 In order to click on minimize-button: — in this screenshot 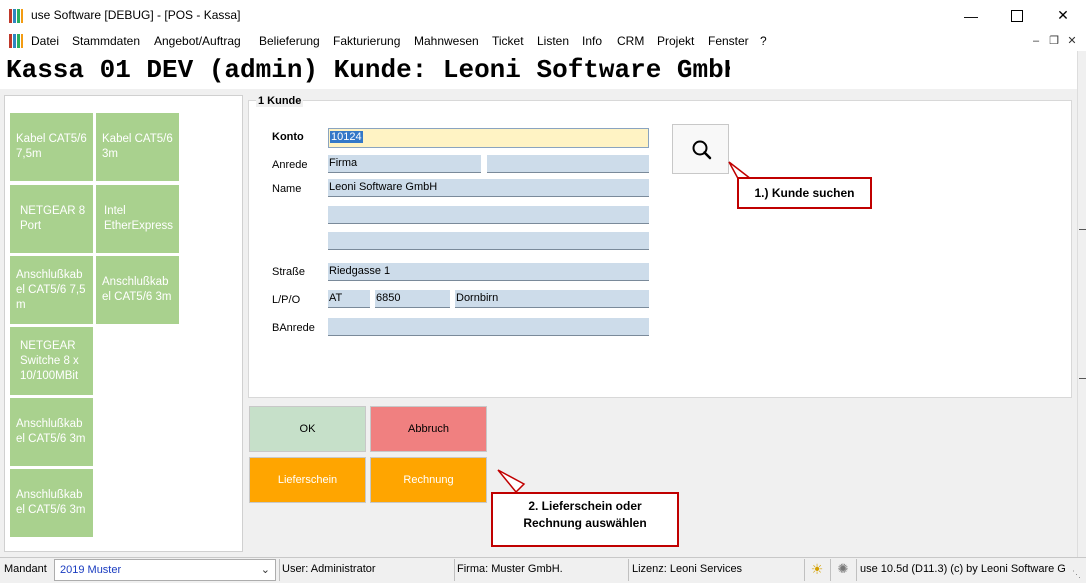, I will do `click(971, 15)`.